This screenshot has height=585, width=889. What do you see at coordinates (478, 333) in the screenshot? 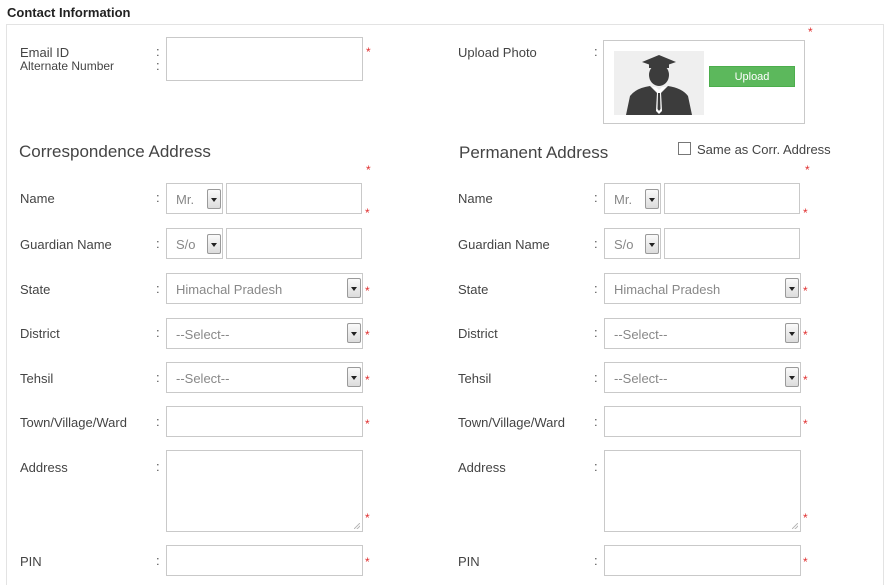
I see `perm-district-label: District` at bounding box center [478, 333].